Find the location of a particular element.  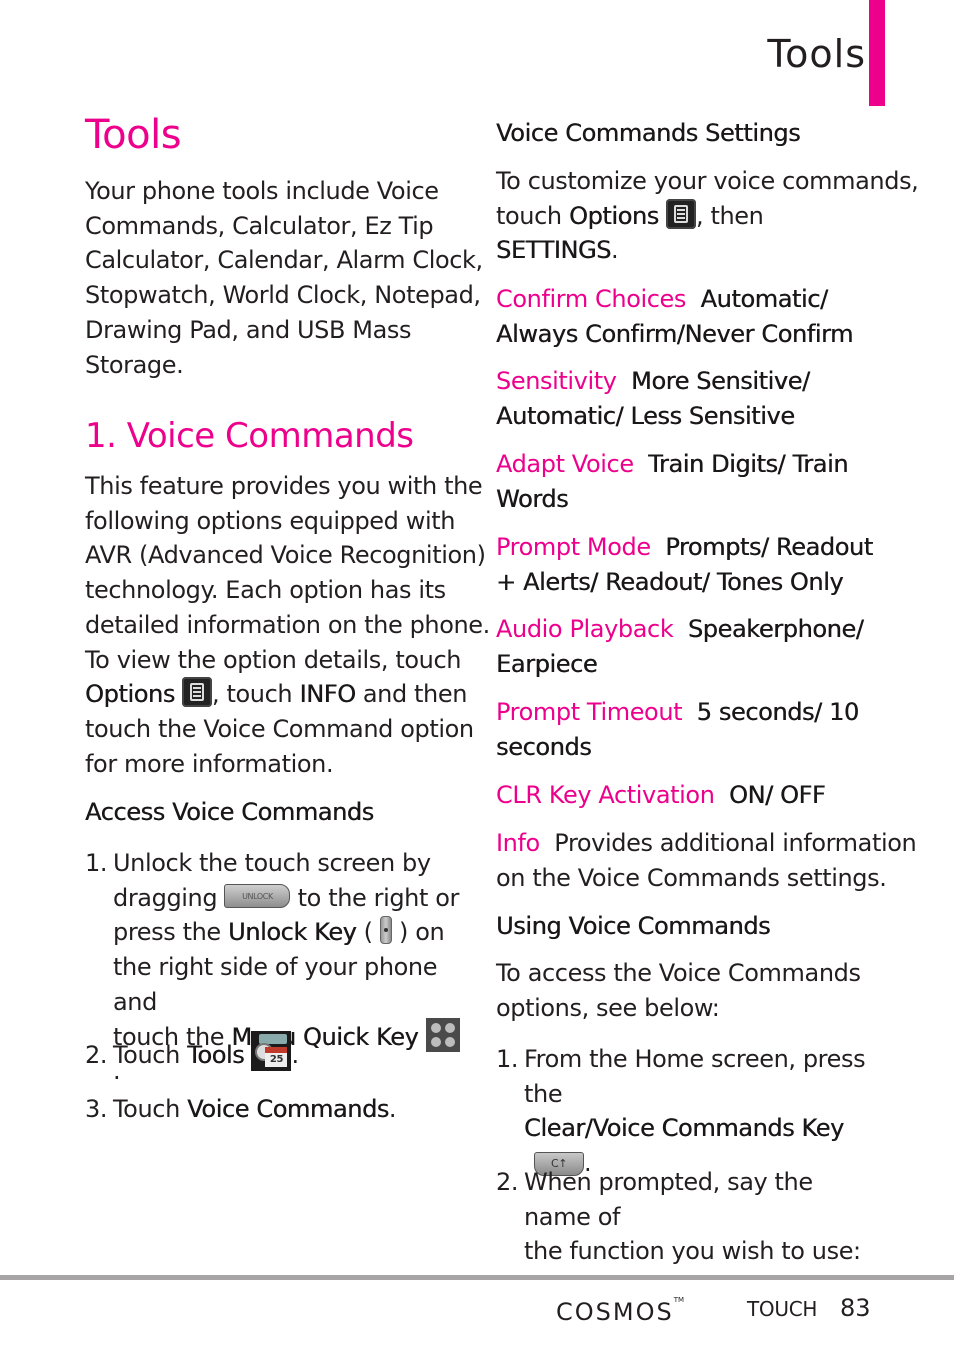

brand-logo: COSMOSTM is located at coordinates (620, 1310).